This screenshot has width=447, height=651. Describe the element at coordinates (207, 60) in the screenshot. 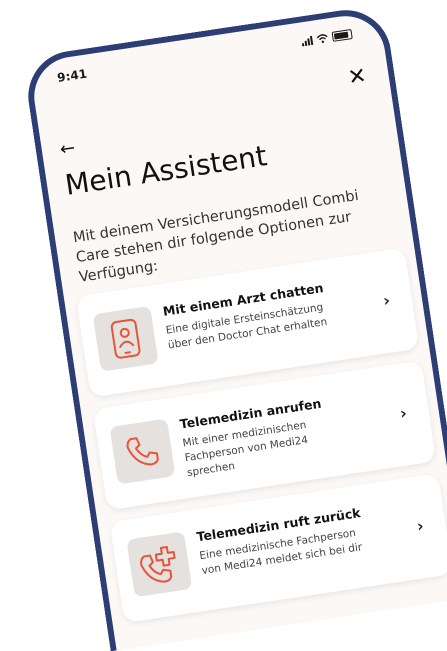

I see `status-bar: 9:41` at that location.